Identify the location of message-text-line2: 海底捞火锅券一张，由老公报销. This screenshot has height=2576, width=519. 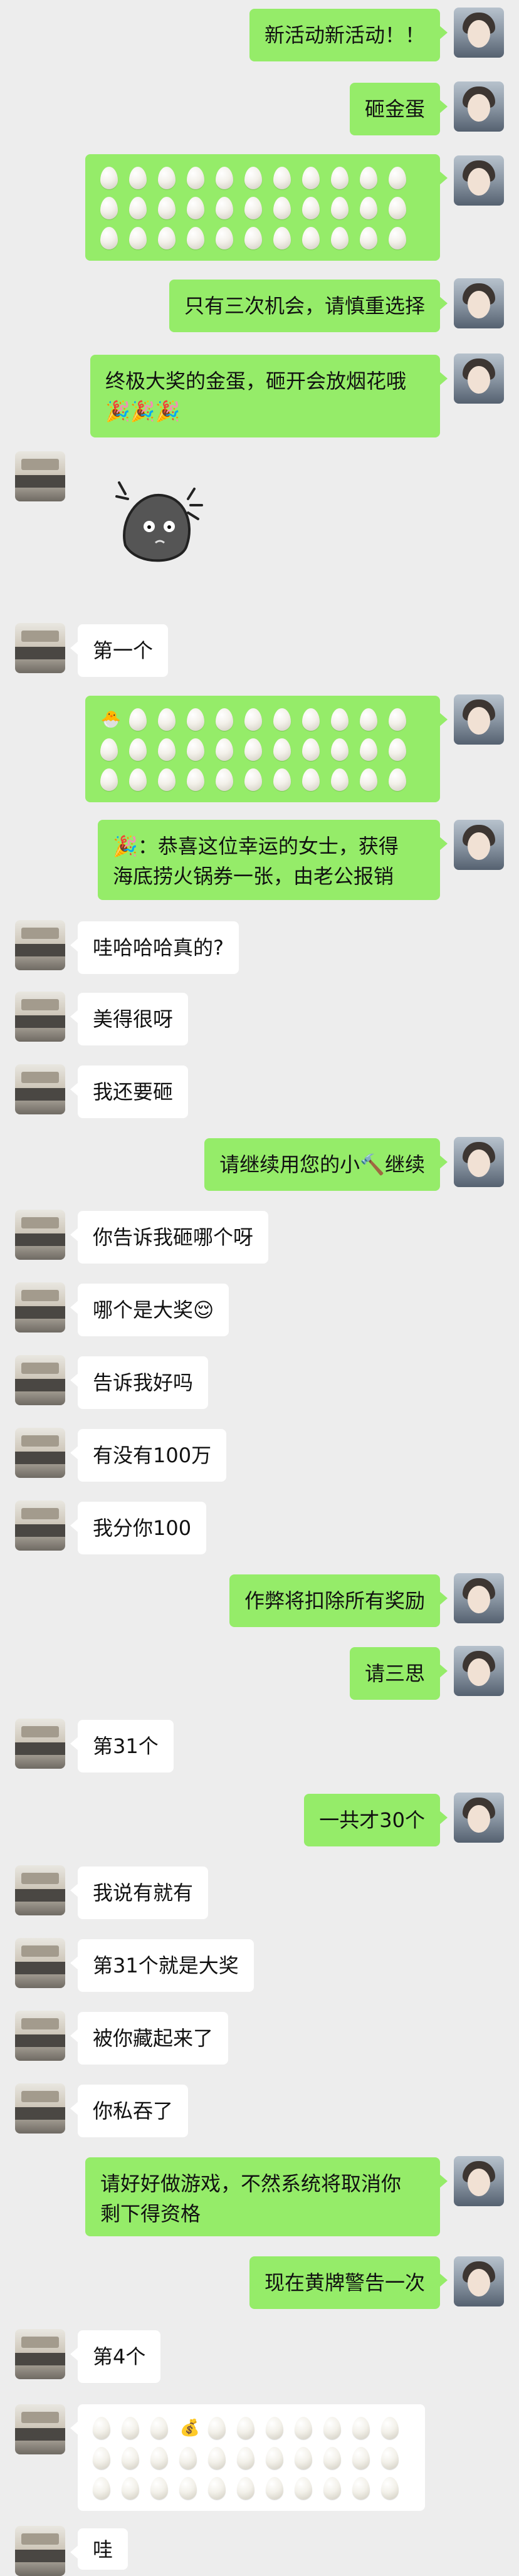
(254, 876).